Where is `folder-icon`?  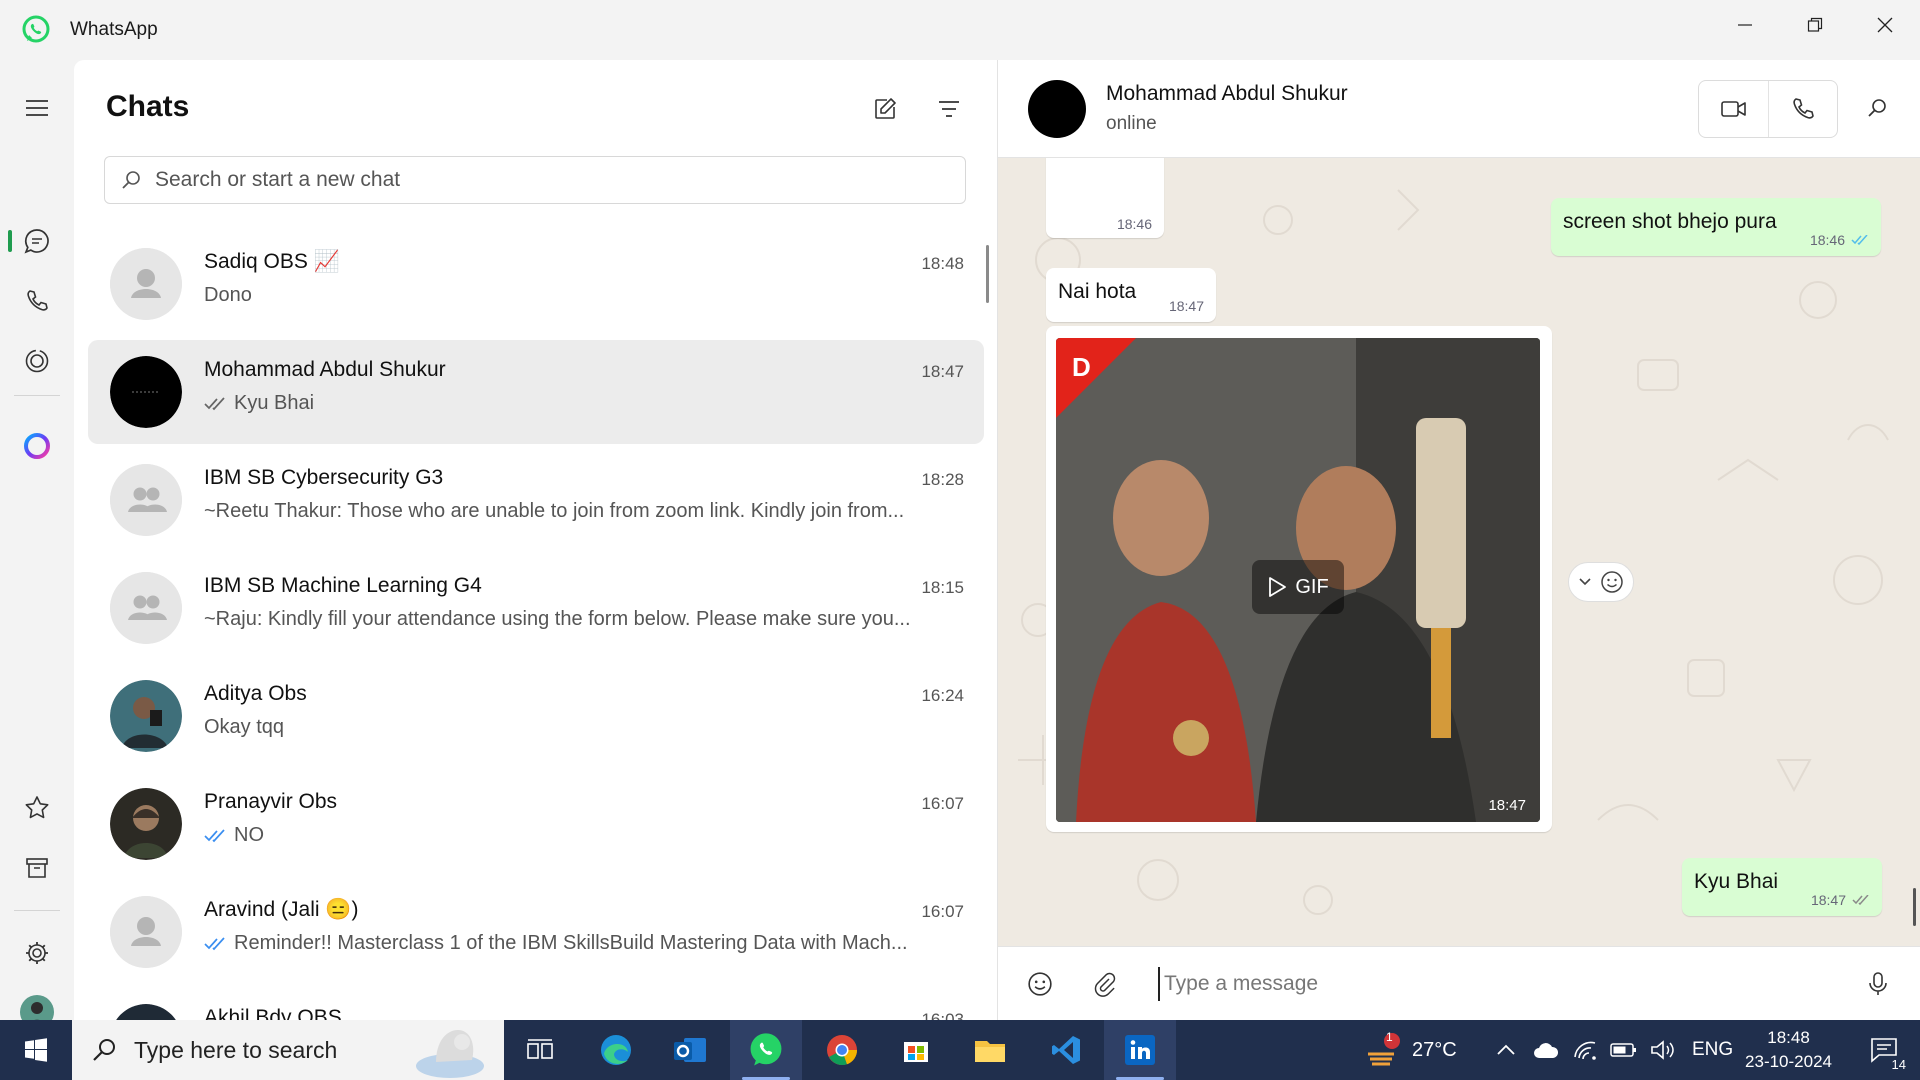 folder-icon is located at coordinates (990, 1051).